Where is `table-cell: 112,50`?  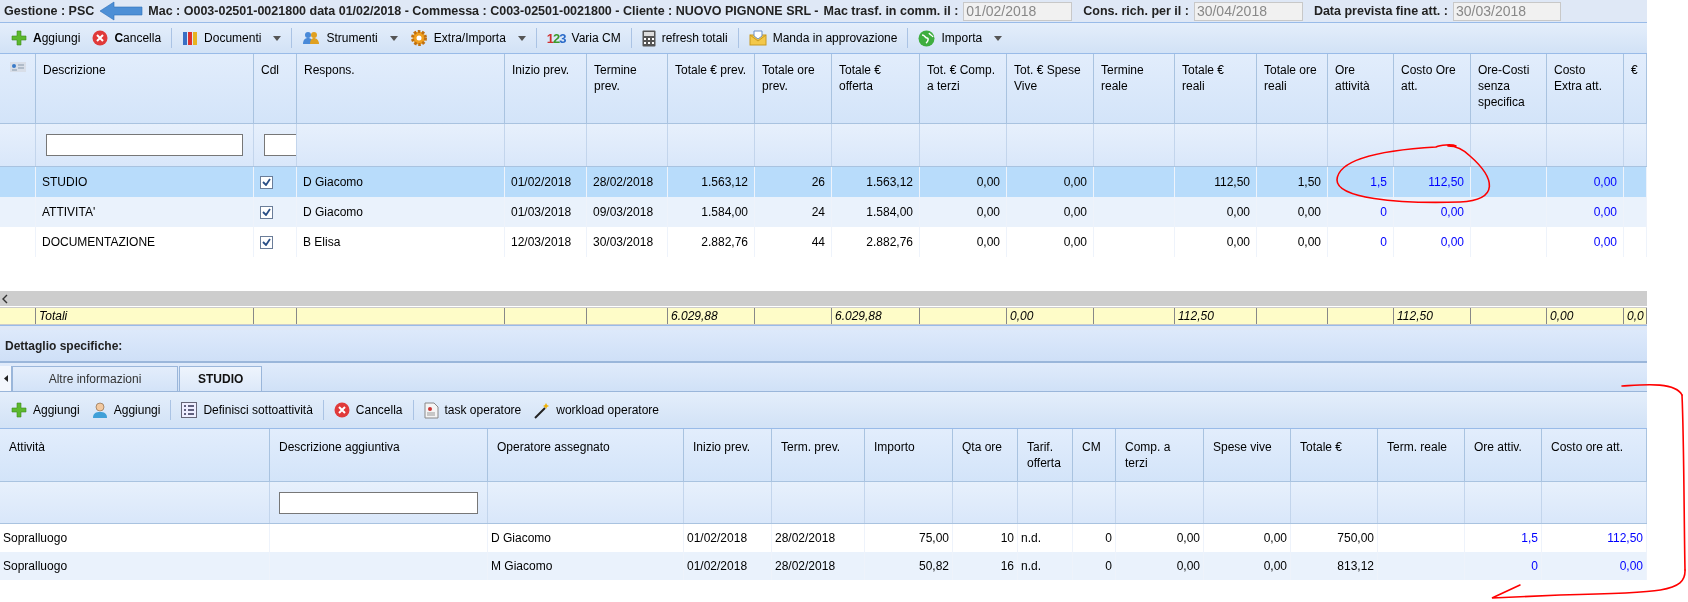
table-cell: 112,50 is located at coordinates (1432, 316).